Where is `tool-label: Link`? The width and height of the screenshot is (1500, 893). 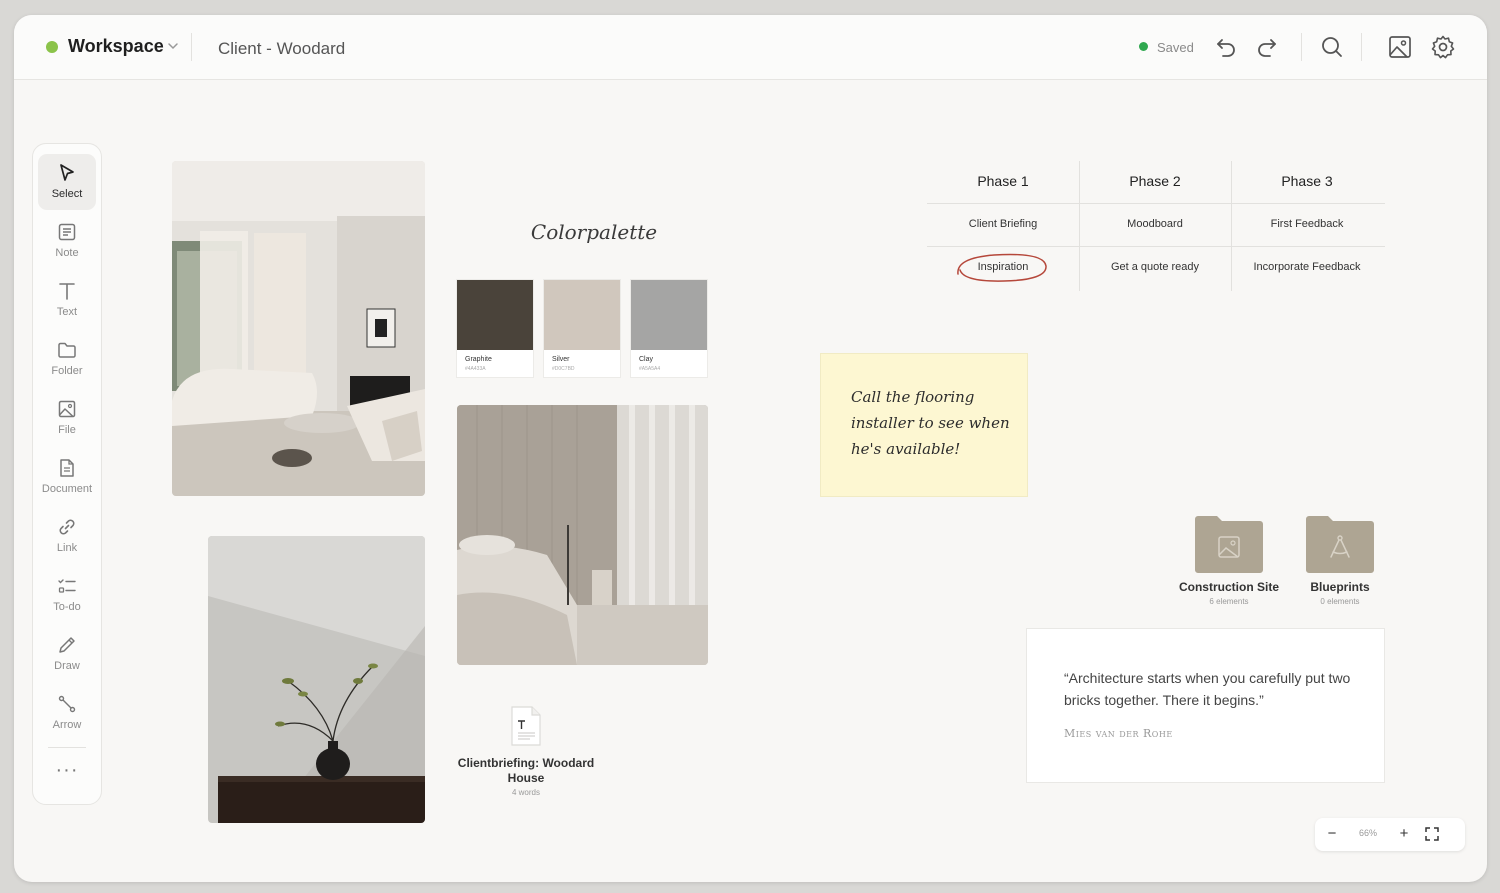
tool-label: Link is located at coordinates (67, 548).